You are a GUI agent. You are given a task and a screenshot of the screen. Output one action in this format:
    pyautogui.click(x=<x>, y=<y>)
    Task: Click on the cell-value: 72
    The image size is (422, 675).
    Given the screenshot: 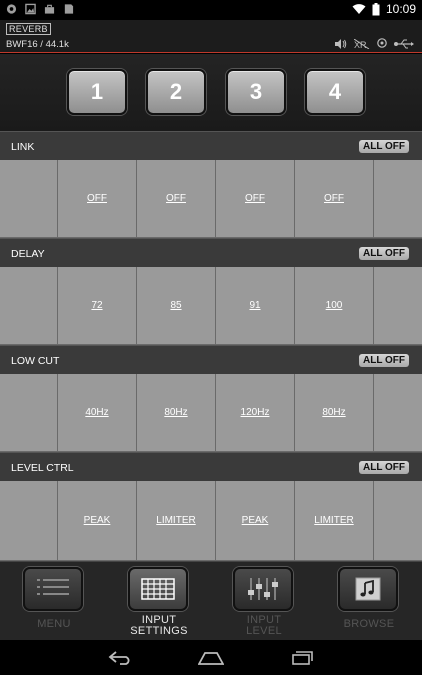 What is the action you would take?
    pyautogui.click(x=97, y=305)
    